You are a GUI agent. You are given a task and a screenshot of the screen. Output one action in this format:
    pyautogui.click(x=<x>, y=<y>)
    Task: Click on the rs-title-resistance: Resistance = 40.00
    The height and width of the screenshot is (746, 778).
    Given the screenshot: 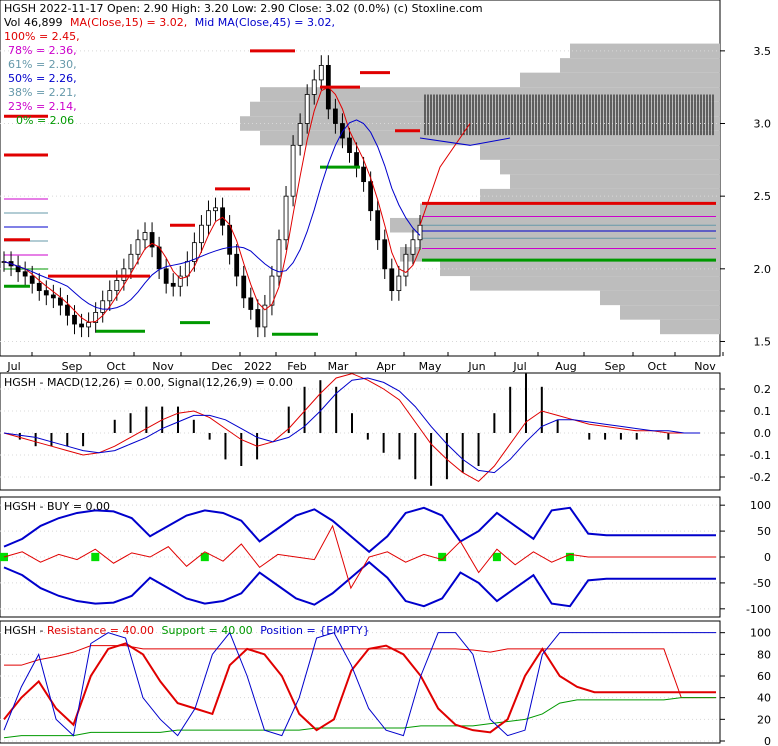 What is the action you would take?
    pyautogui.click(x=100, y=630)
    